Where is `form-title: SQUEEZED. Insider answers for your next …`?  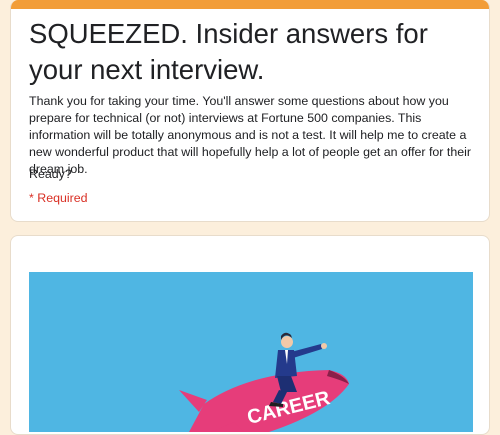
form-title: SQUEEZED. Insider answers for your next … is located at coordinates (228, 51).